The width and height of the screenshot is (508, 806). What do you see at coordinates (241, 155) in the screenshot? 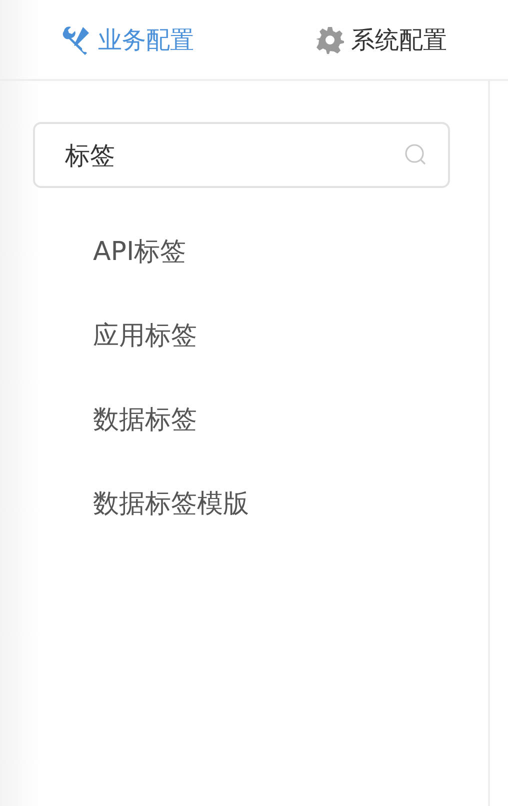
I see `search-field: 标签` at bounding box center [241, 155].